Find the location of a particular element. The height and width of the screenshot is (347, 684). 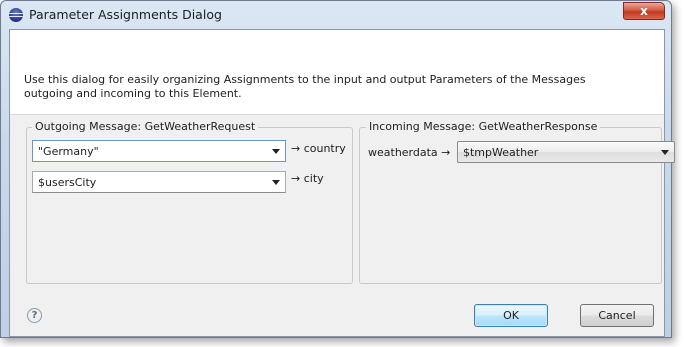

help-icon: ? is located at coordinates (34, 315).